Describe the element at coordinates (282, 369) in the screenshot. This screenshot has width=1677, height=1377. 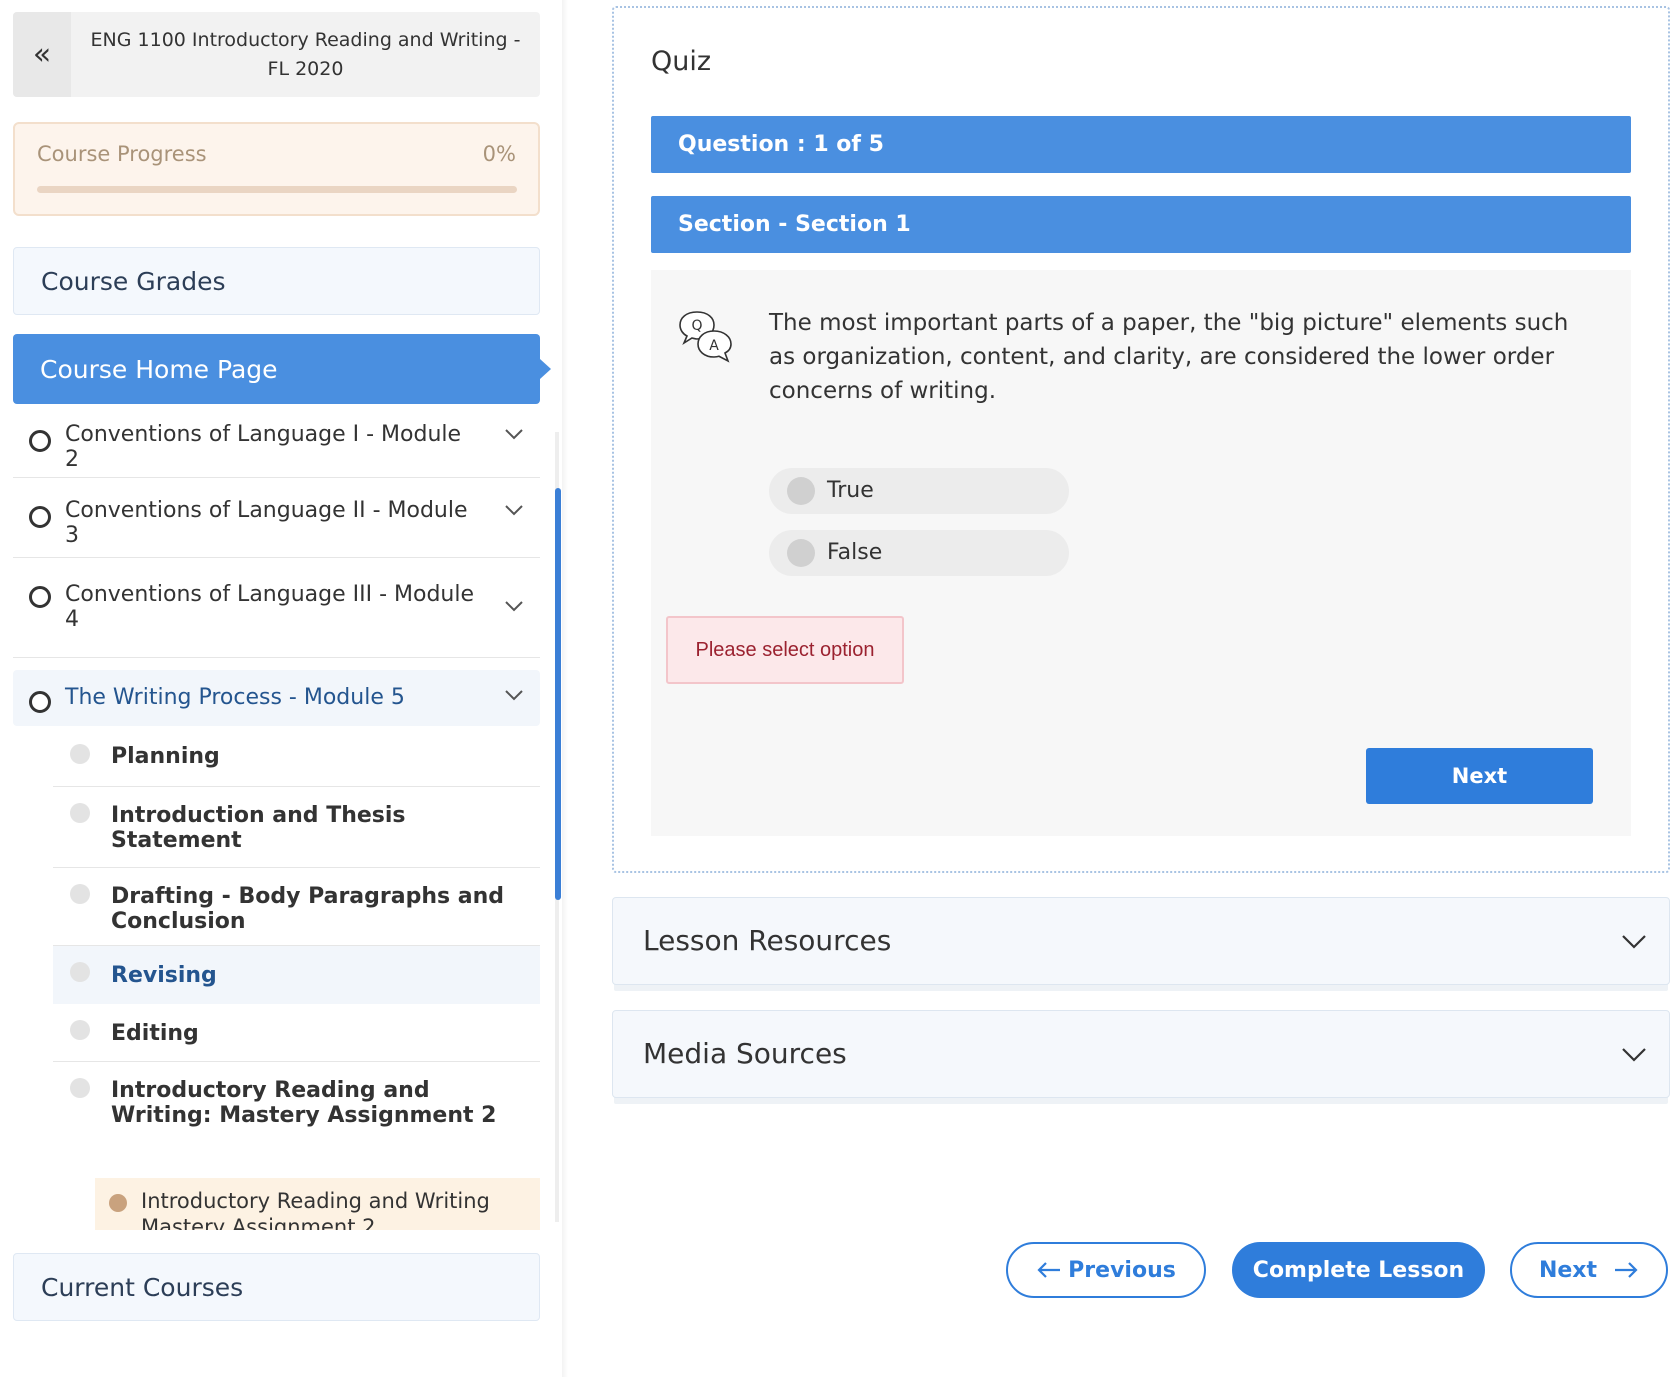
I see `course-home-page-link: Course Home Page` at that location.